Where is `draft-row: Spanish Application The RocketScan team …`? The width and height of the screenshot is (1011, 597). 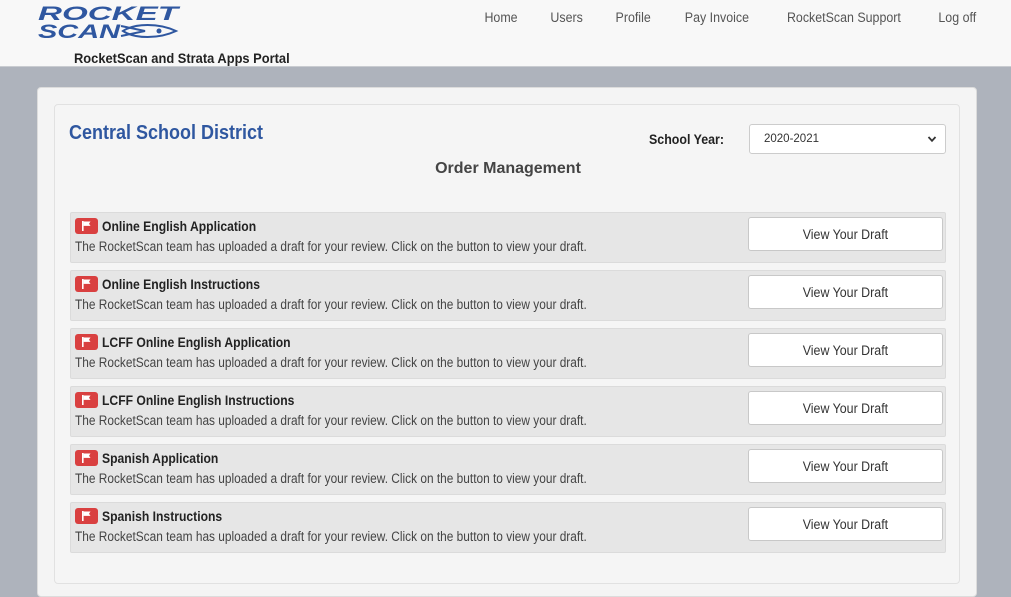
draft-row: Spanish Application The RocketScan team … is located at coordinates (508, 469).